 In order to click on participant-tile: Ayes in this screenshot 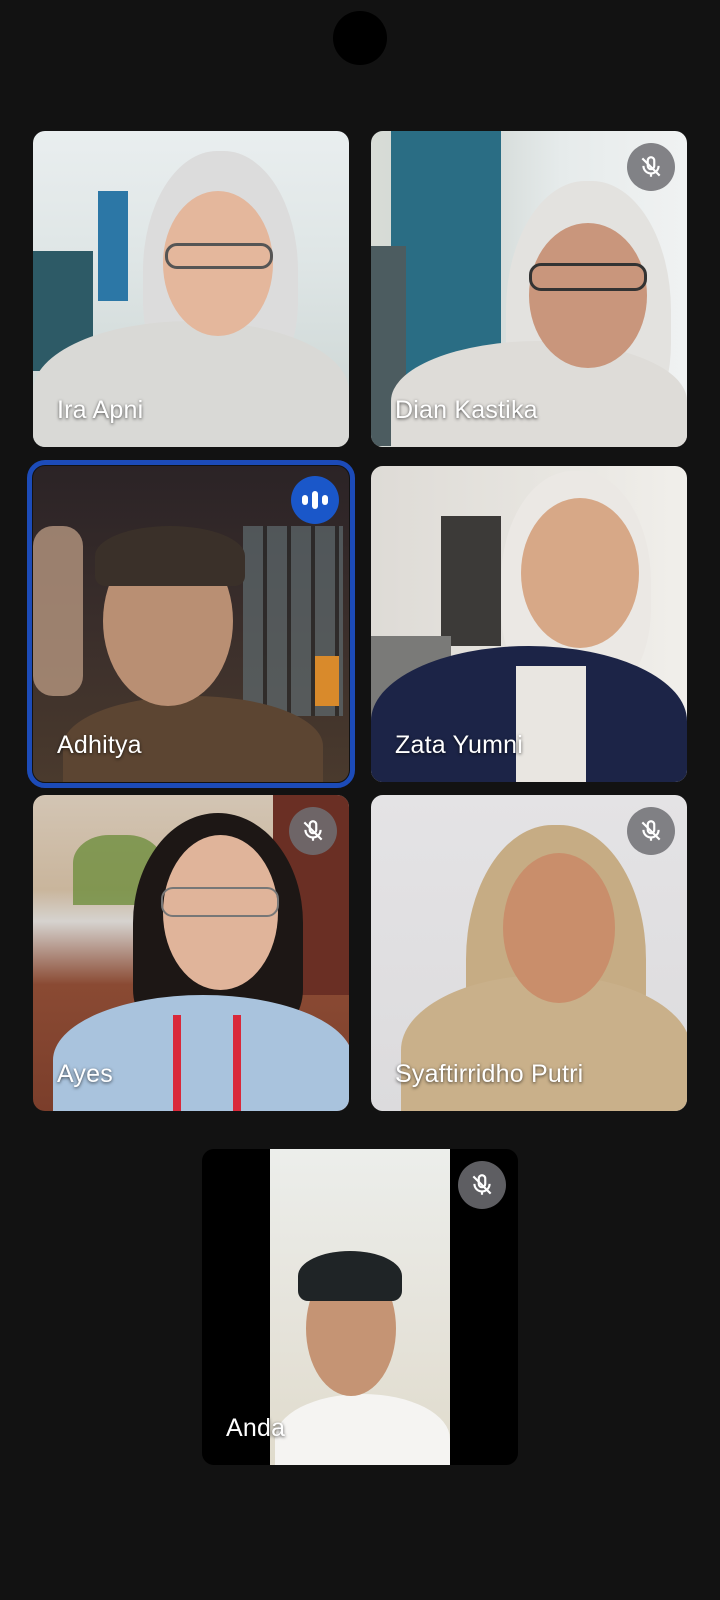, I will do `click(191, 953)`.